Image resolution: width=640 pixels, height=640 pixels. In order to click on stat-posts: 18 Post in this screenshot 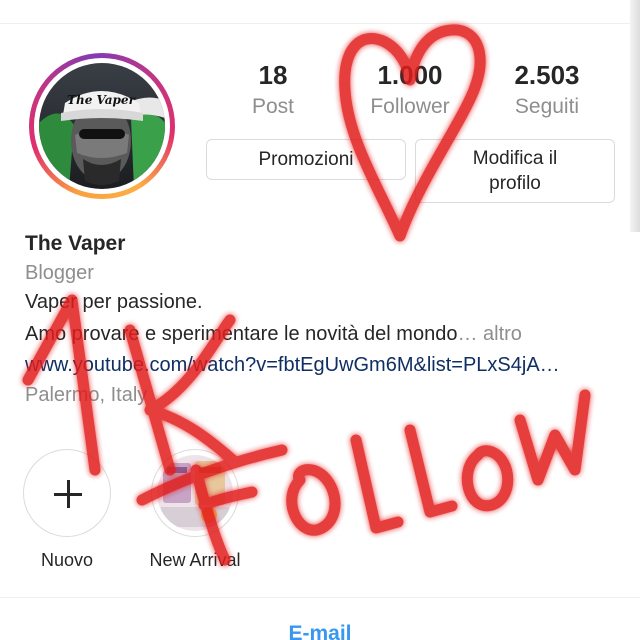, I will do `click(273, 90)`.